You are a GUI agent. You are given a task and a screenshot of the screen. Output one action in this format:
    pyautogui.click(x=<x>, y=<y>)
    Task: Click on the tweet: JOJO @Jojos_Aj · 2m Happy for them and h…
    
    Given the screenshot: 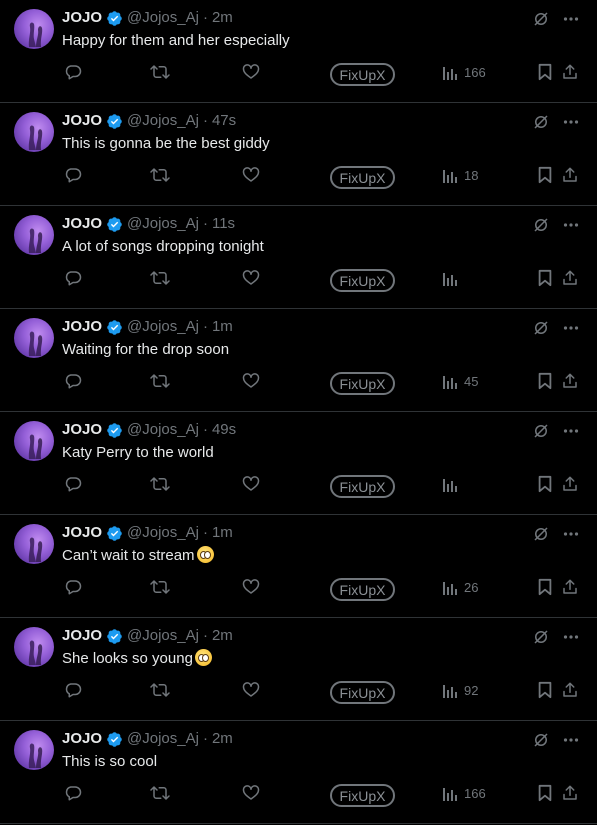 What is the action you would take?
    pyautogui.click(x=298, y=51)
    